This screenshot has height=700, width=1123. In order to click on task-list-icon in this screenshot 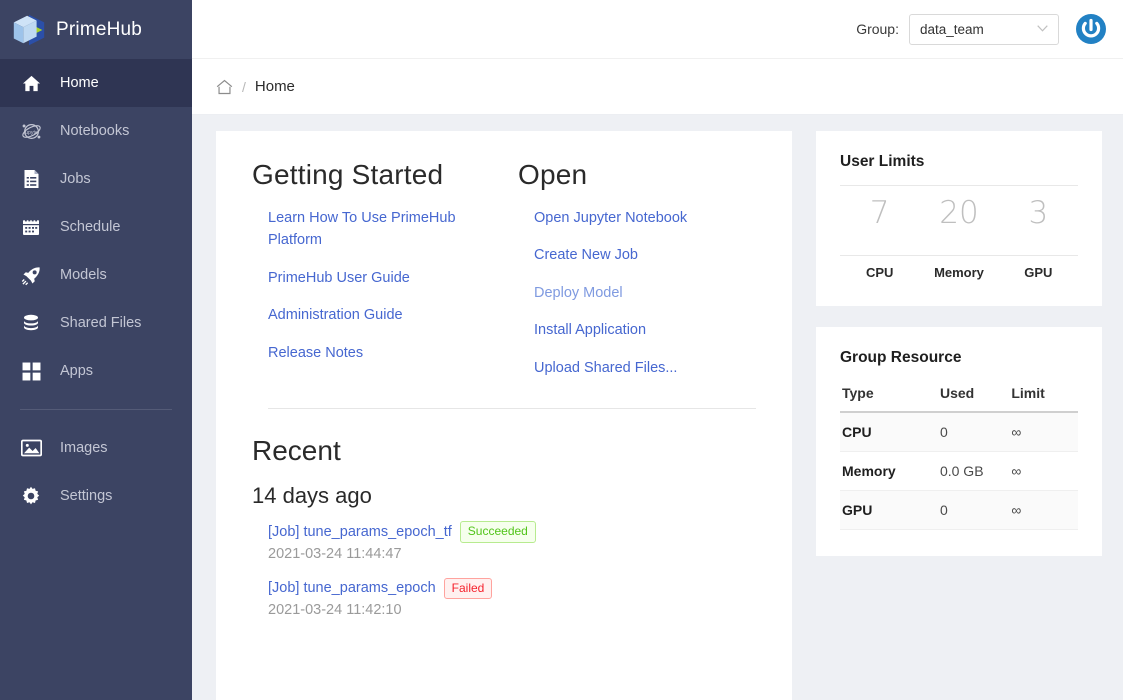, I will do `click(31, 179)`.